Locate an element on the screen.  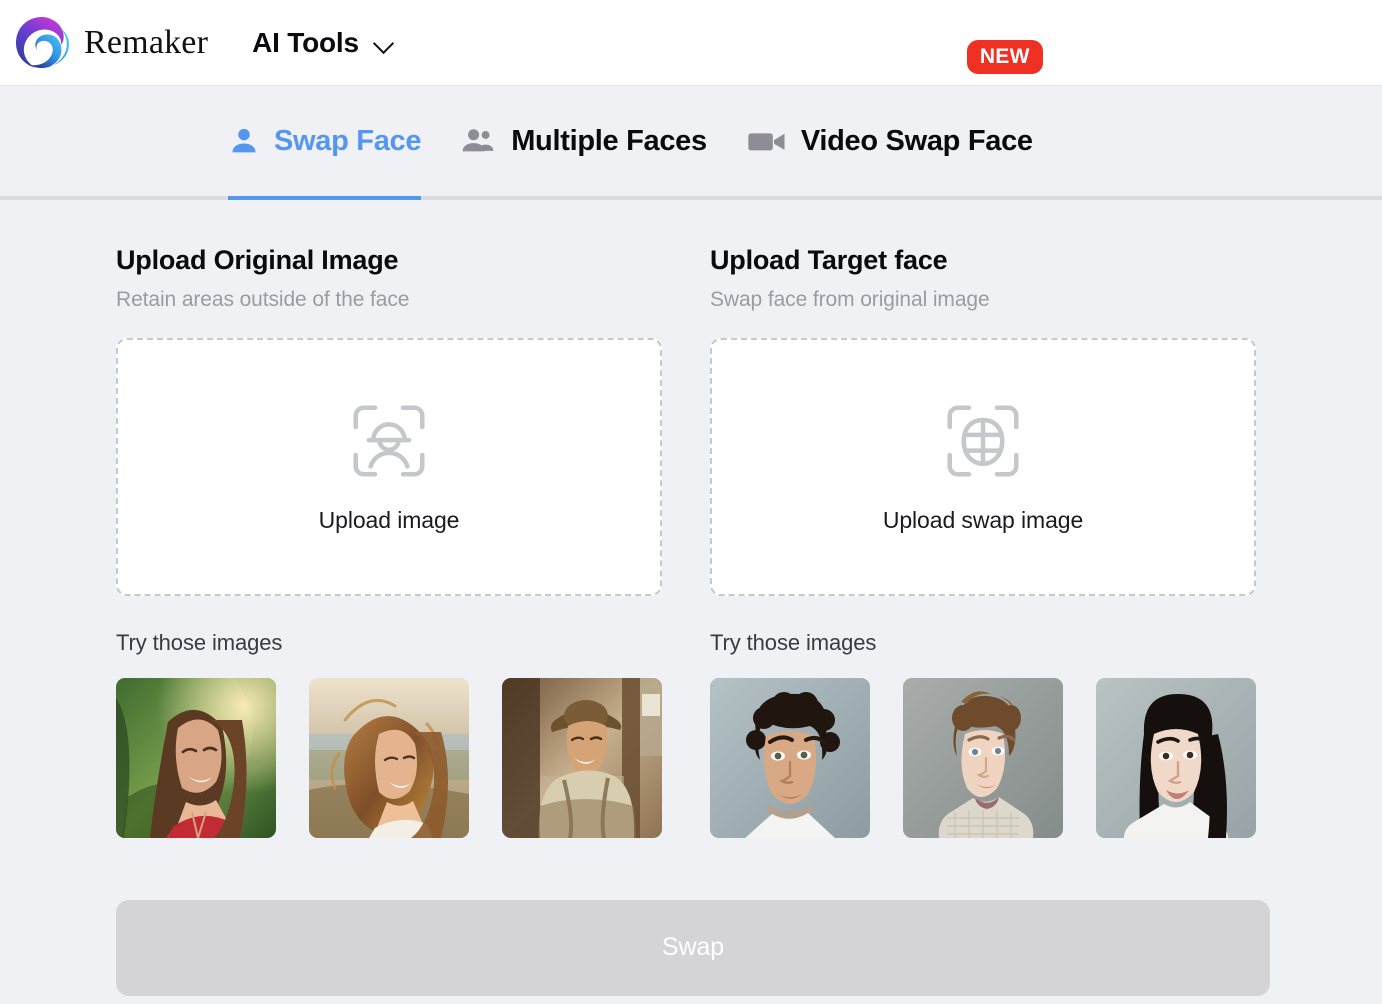
tab-swap-face: Swap Face is located at coordinates (325, 143).